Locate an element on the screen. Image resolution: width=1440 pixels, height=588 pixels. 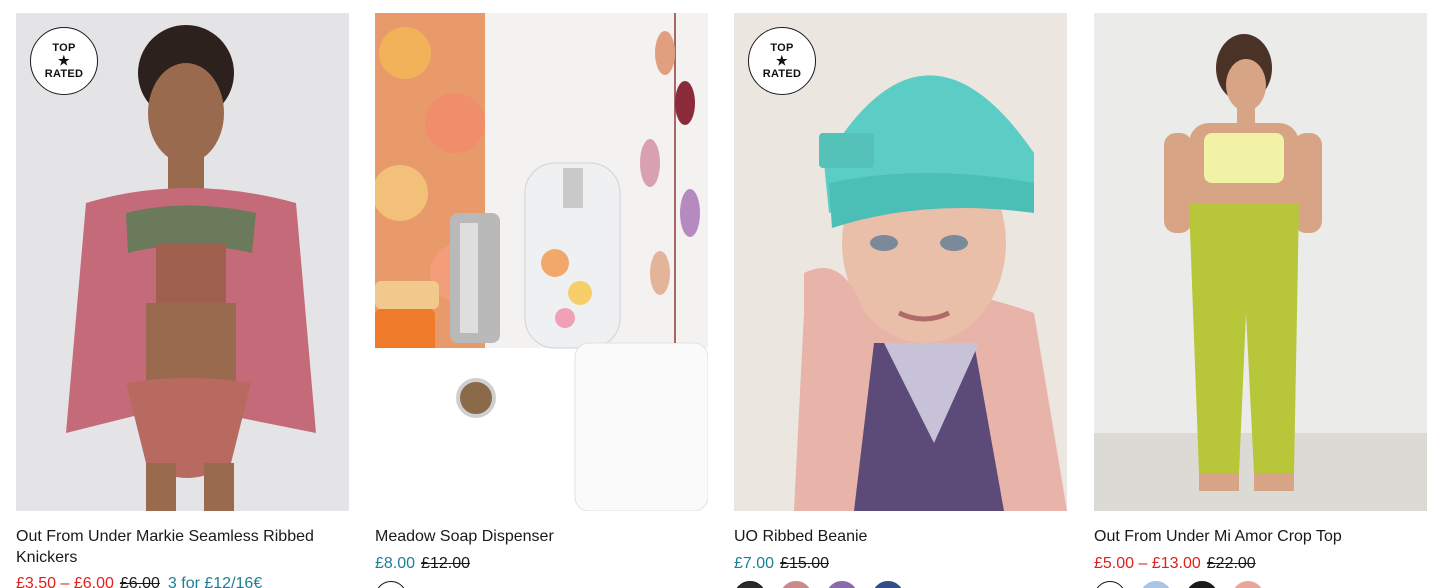
original-price: £12.00 is located at coordinates (445, 563).